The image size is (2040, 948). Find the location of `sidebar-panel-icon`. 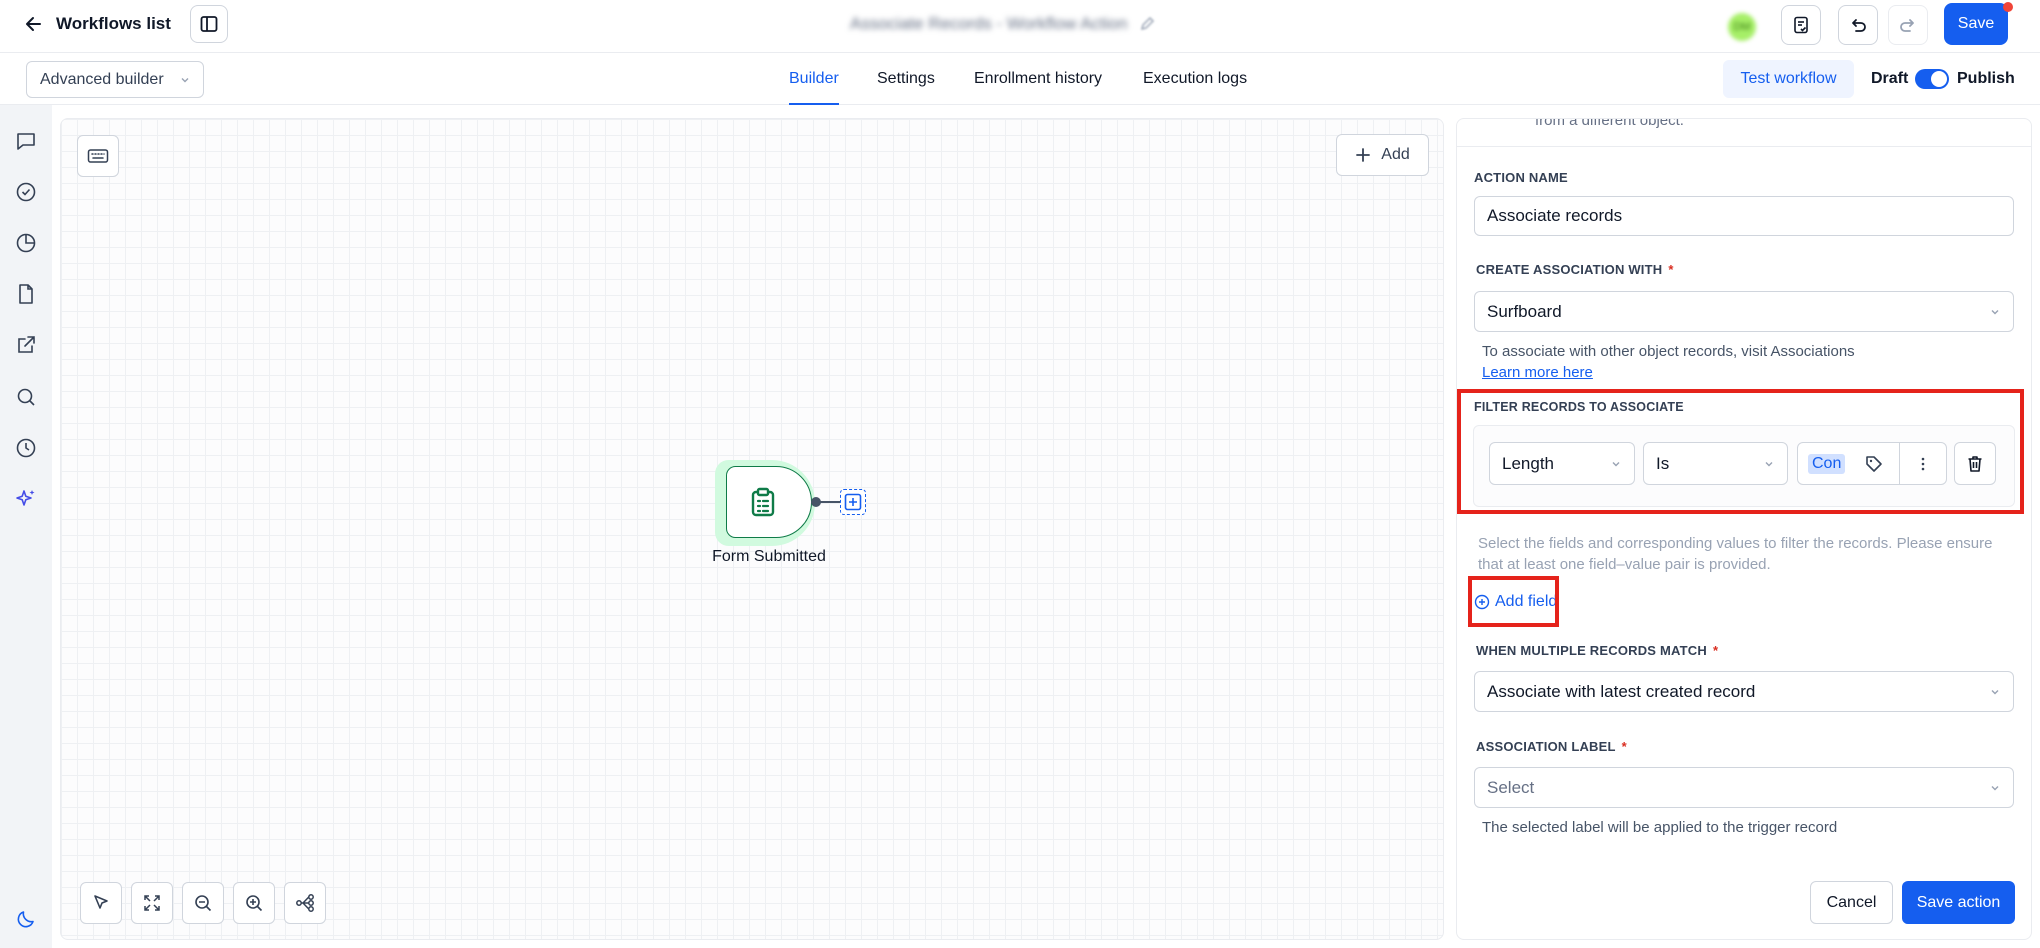

sidebar-panel-icon is located at coordinates (209, 24).